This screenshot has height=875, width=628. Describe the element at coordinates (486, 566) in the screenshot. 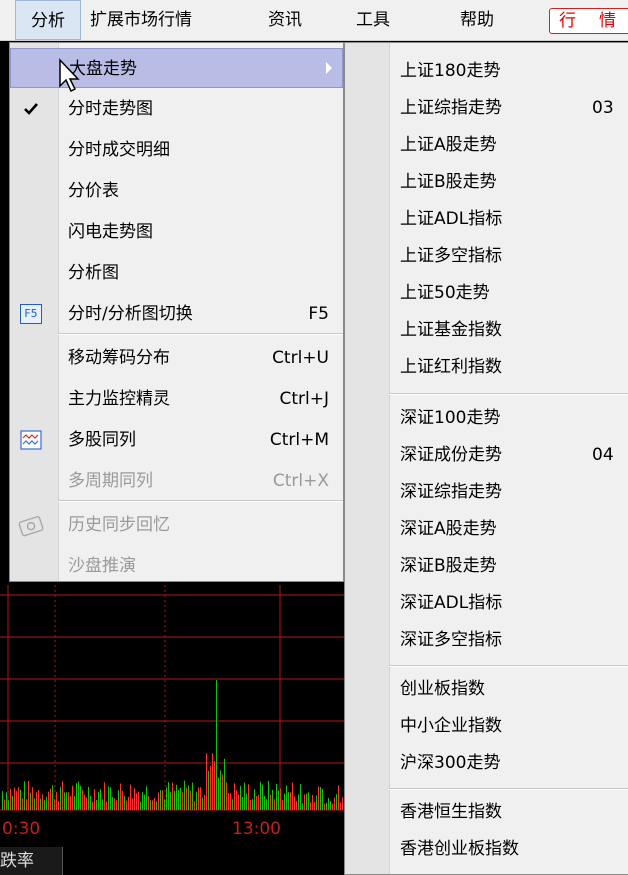

I see `submenu-item-szse-b: 深证B股走势` at that location.